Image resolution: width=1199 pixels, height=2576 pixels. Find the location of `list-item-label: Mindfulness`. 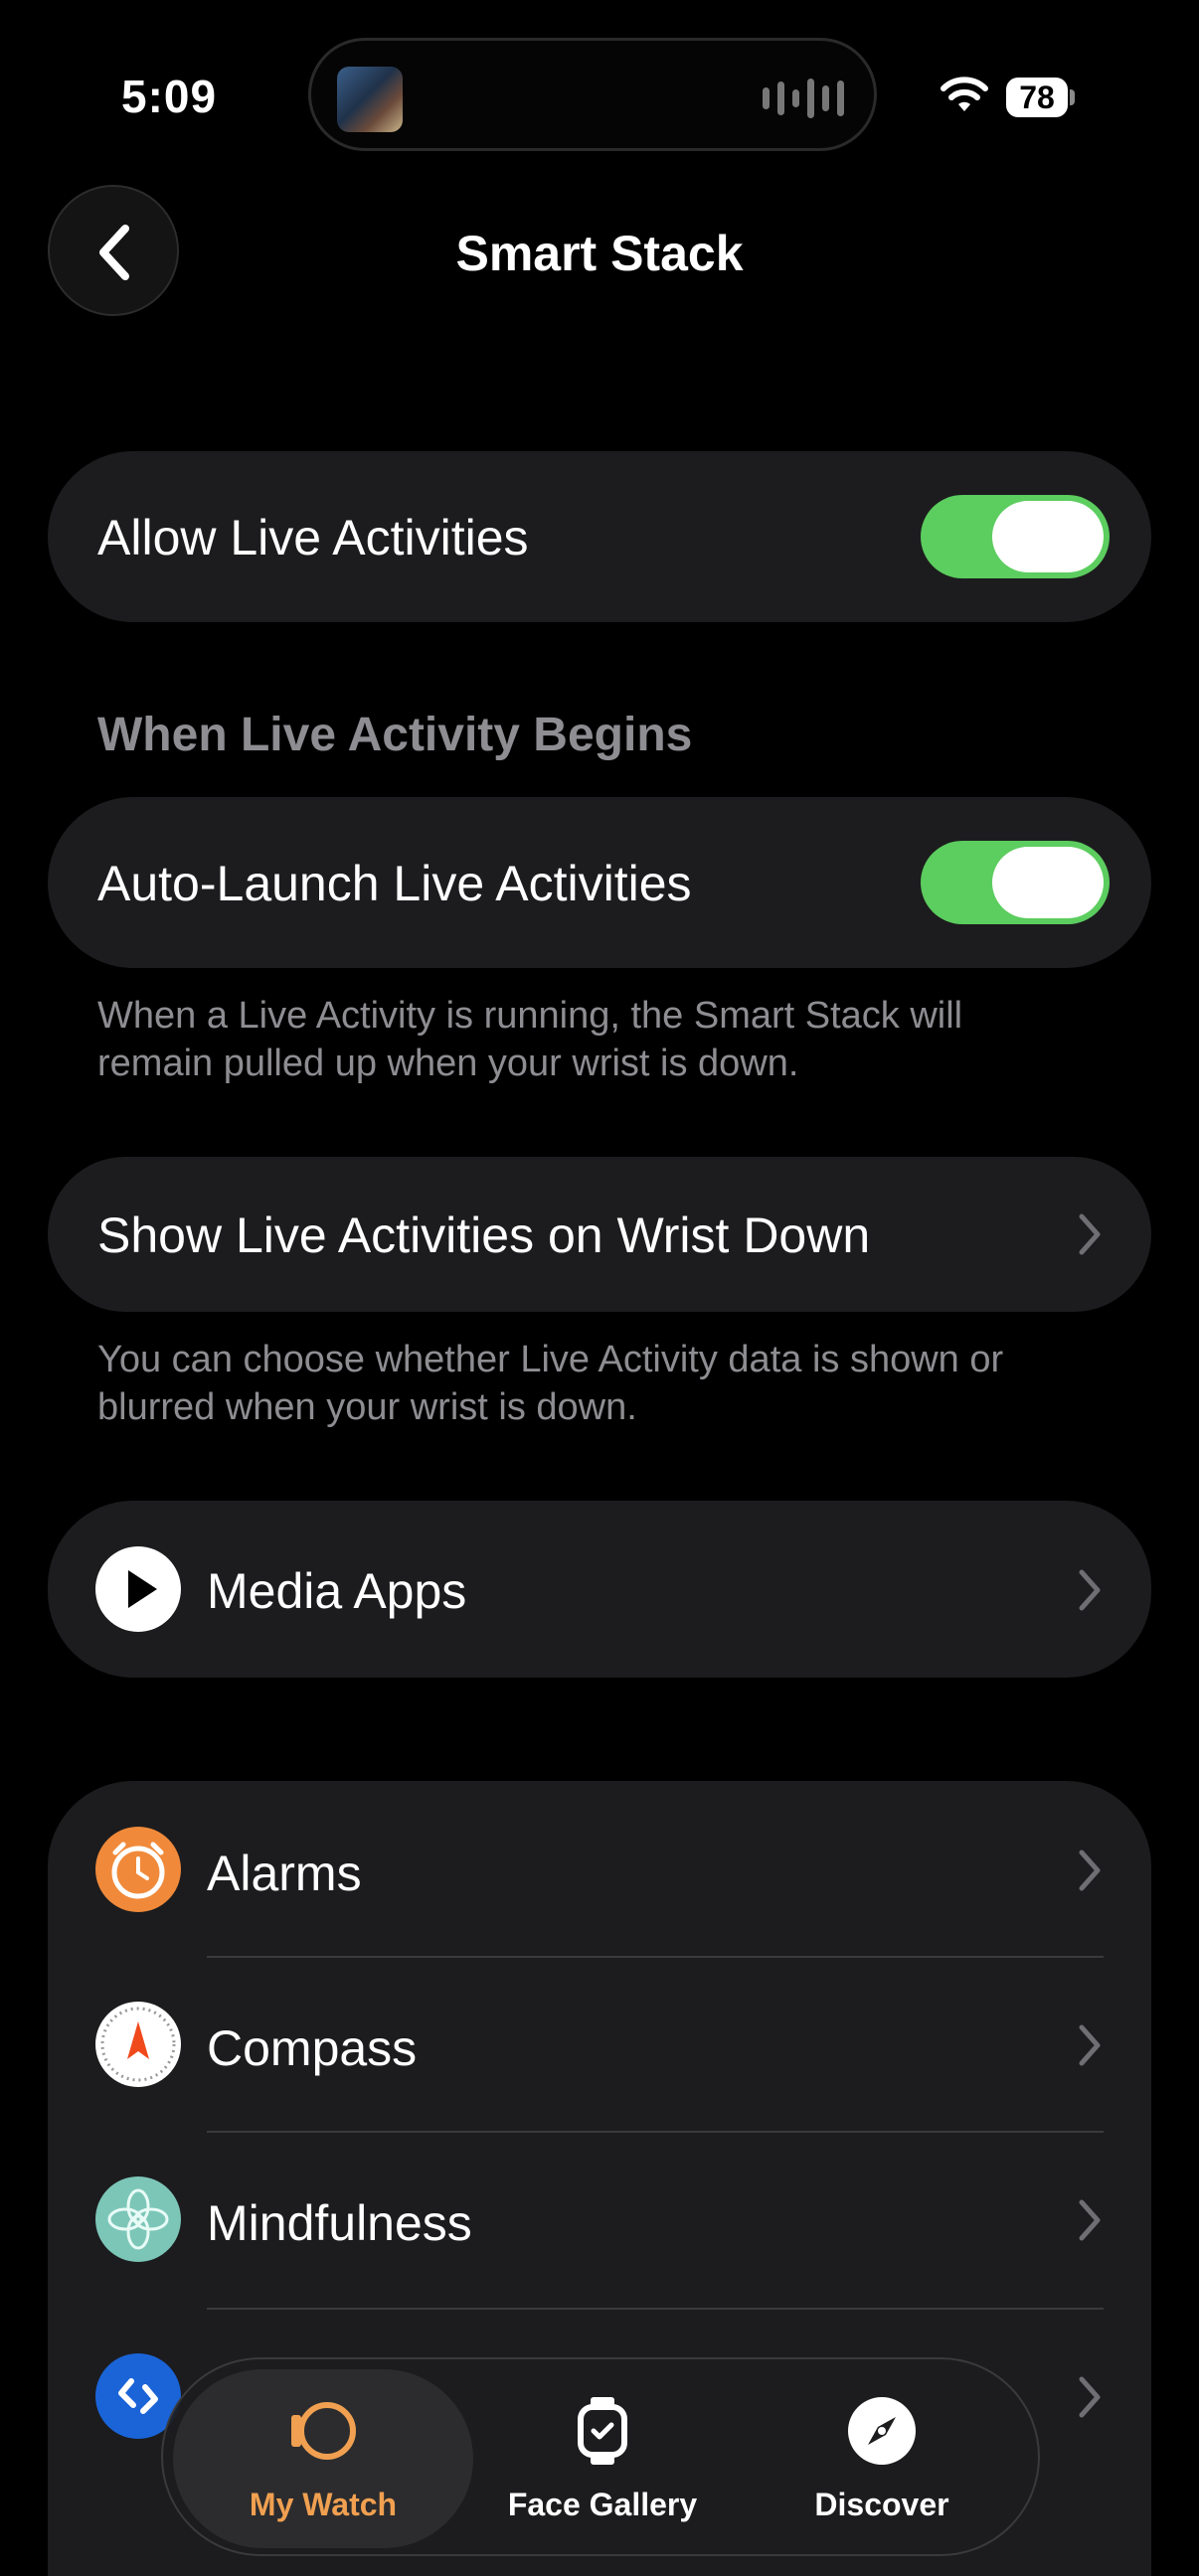

list-item-label: Mindfulness is located at coordinates (340, 2223).